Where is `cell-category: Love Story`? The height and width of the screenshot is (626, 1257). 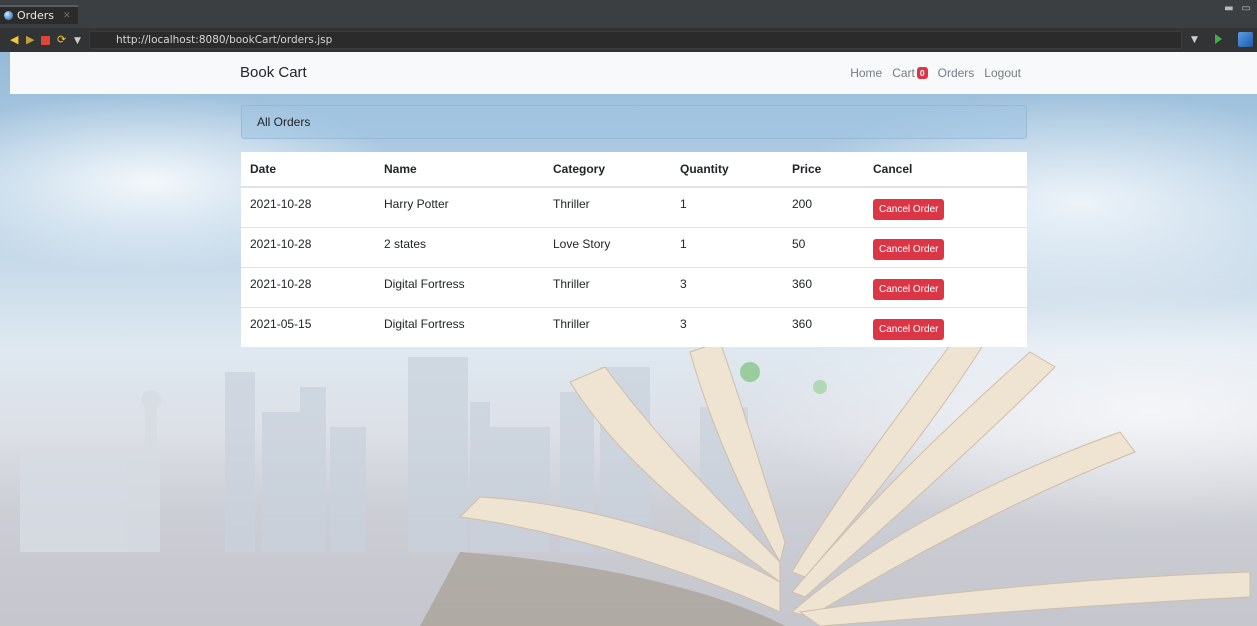
cell-category: Love Story is located at coordinates (607, 246).